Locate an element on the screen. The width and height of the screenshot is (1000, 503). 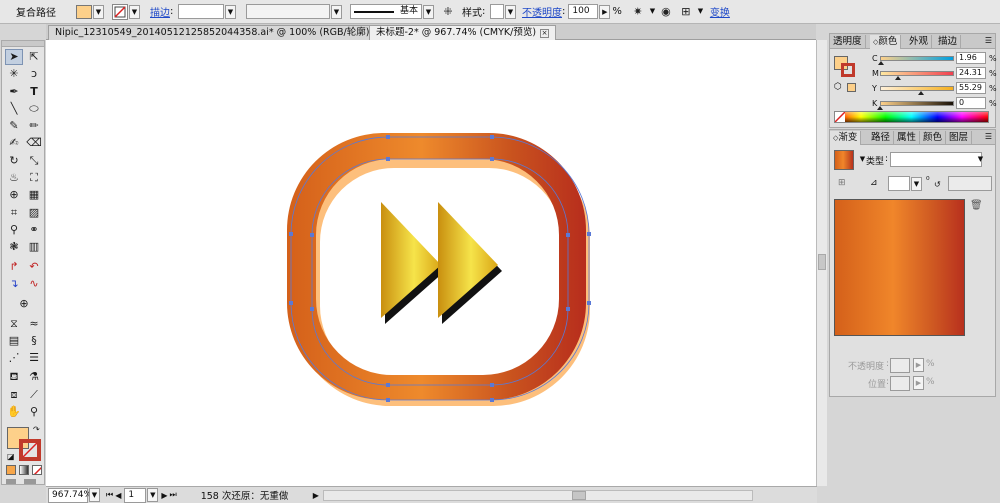
scale-tool-icon: ⤡ is located at coordinates (34, 161).